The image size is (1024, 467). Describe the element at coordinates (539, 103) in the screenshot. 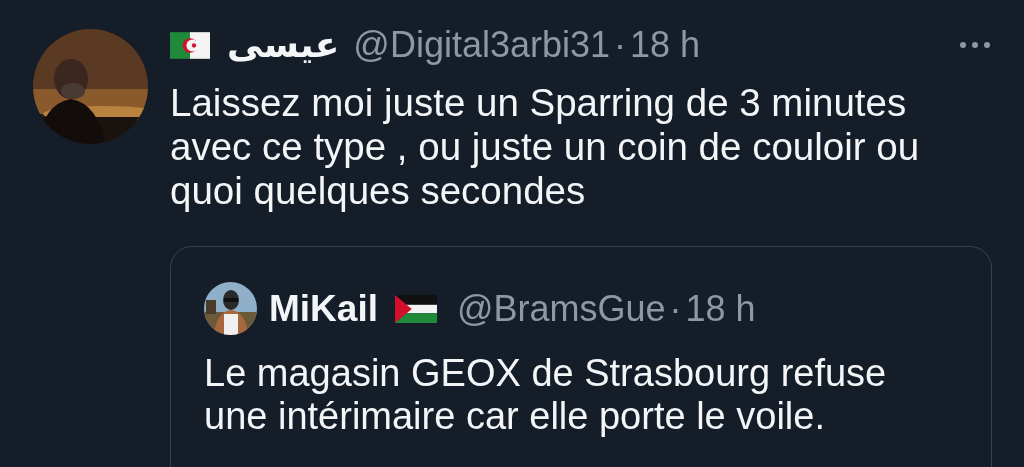

I see `tweet-text: Laissez moi juste un Sparring de 3 minutes` at that location.